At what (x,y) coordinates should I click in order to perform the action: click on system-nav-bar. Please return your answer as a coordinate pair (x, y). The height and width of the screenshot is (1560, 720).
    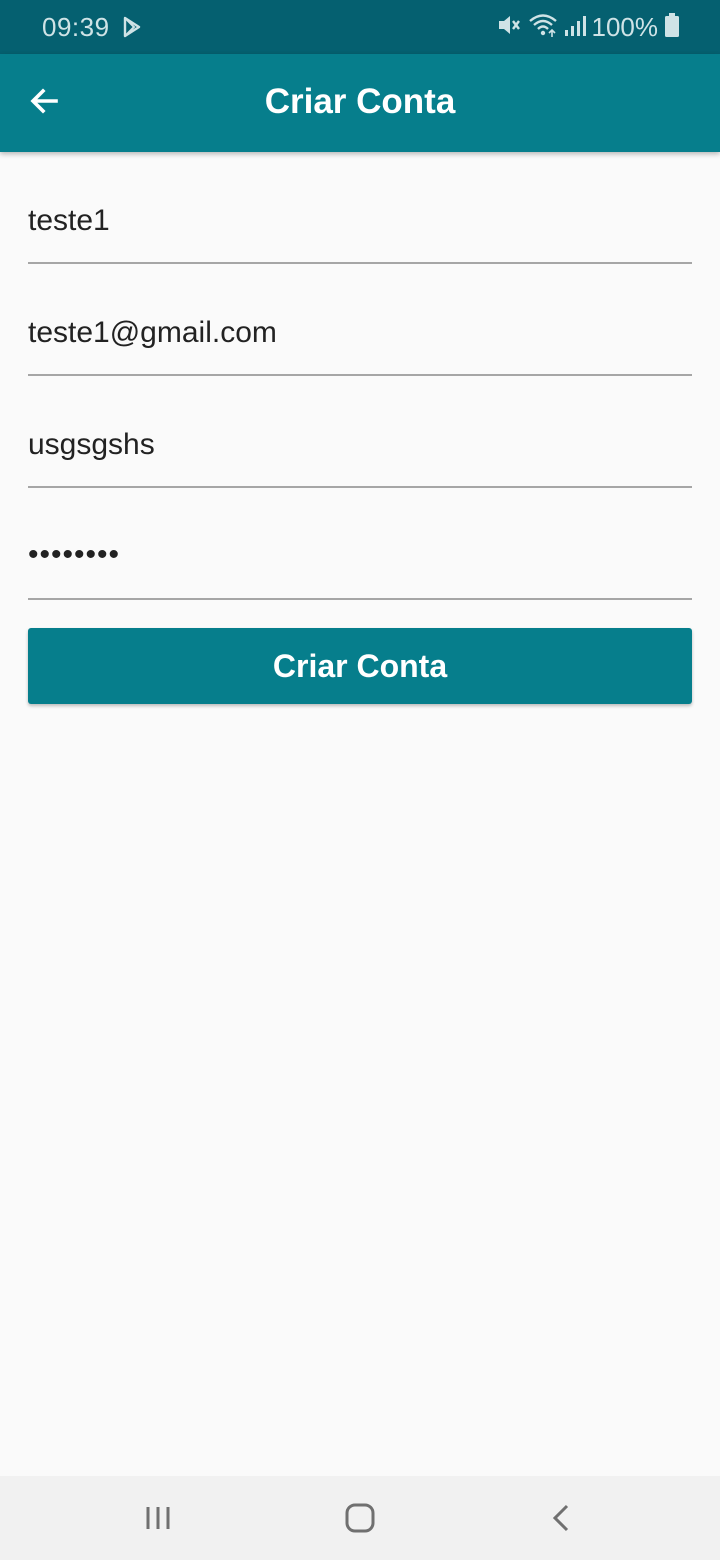
    Looking at the image, I should click on (360, 1518).